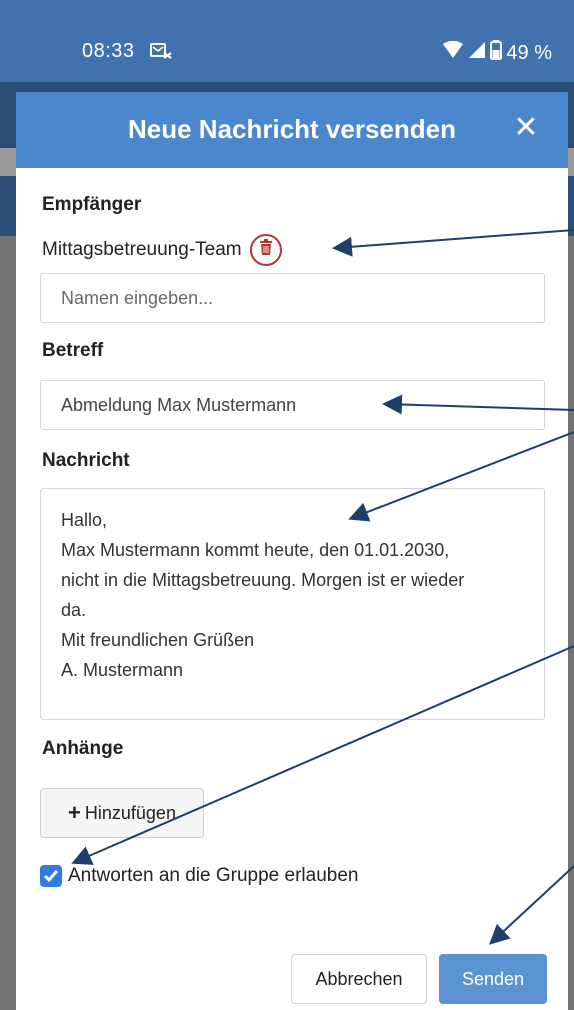  I want to click on dialog-header: Neue Nachricht versenden ✕, so click(292, 130).